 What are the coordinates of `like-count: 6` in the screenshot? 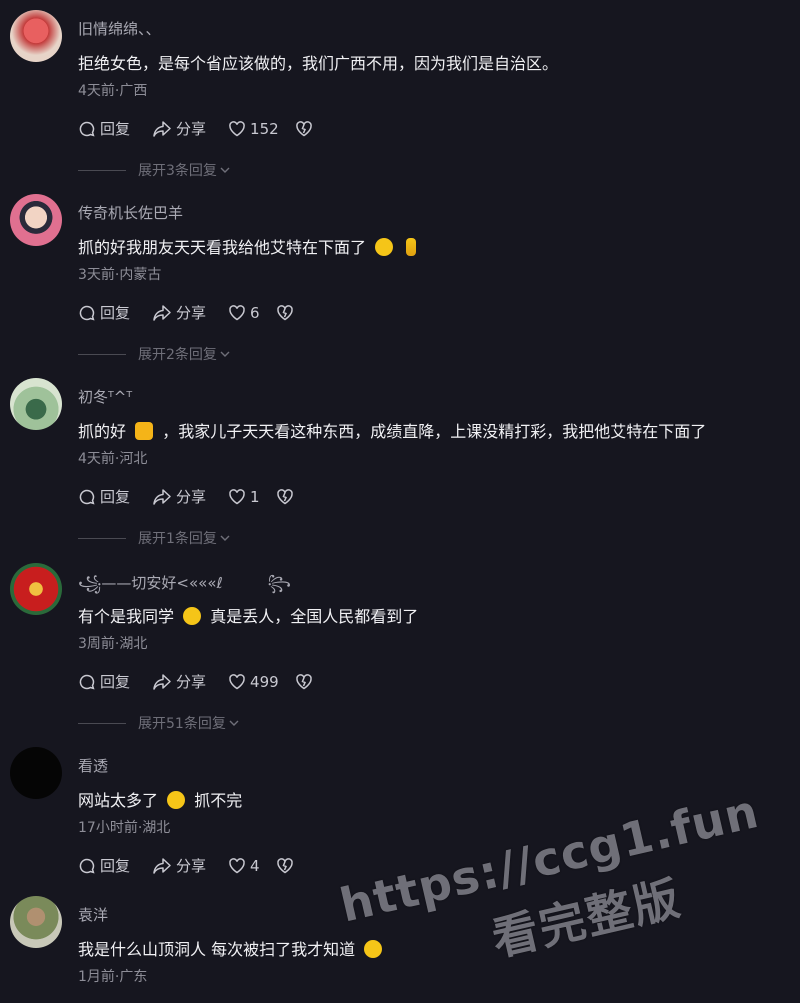 It's located at (255, 312).